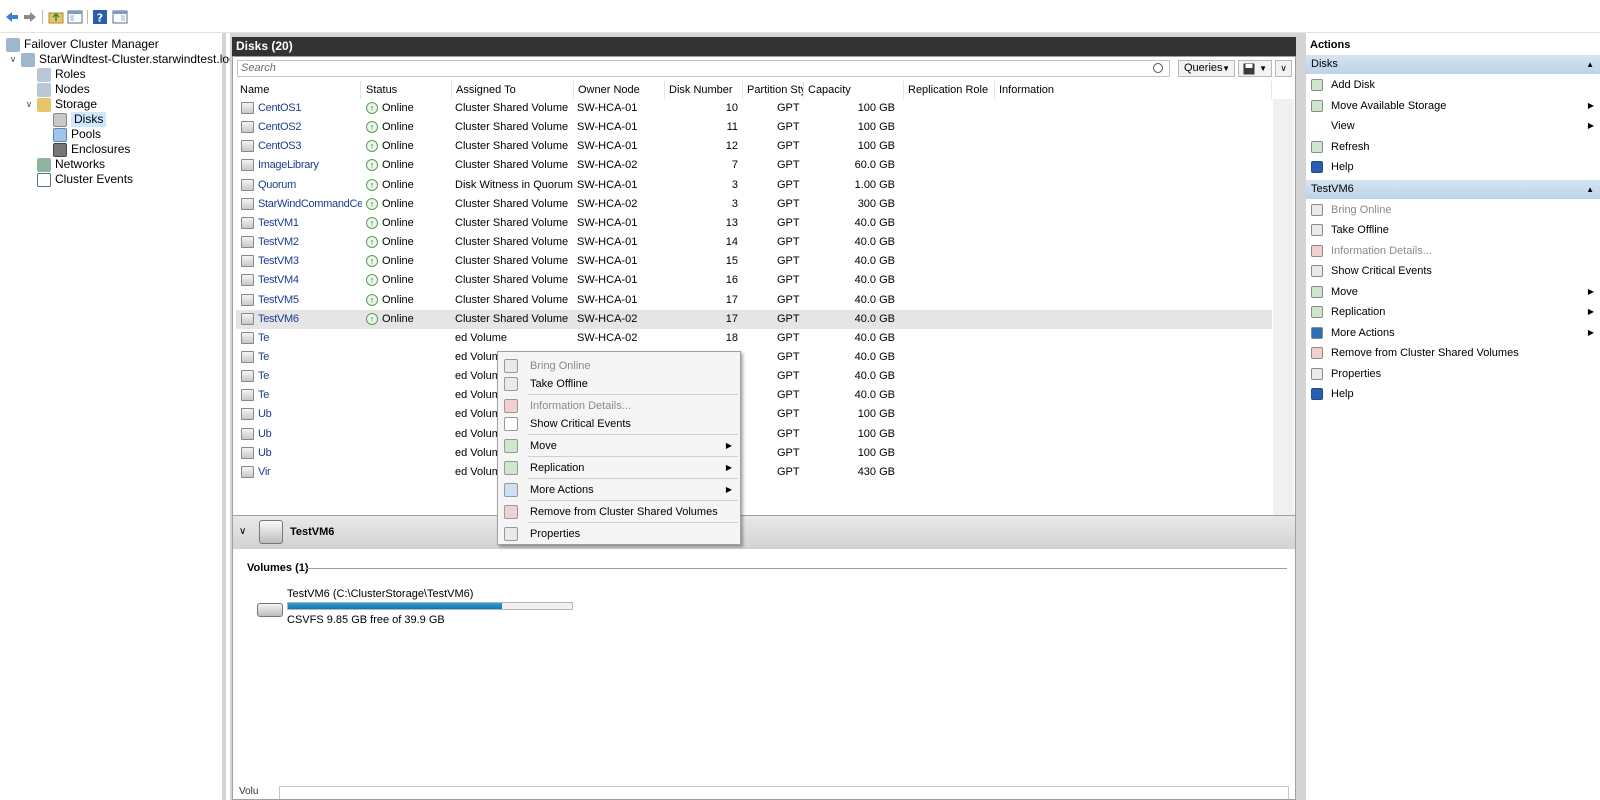 The width and height of the screenshot is (1600, 800). What do you see at coordinates (1453, 271) in the screenshot?
I see `action-item: Show Critical Events` at bounding box center [1453, 271].